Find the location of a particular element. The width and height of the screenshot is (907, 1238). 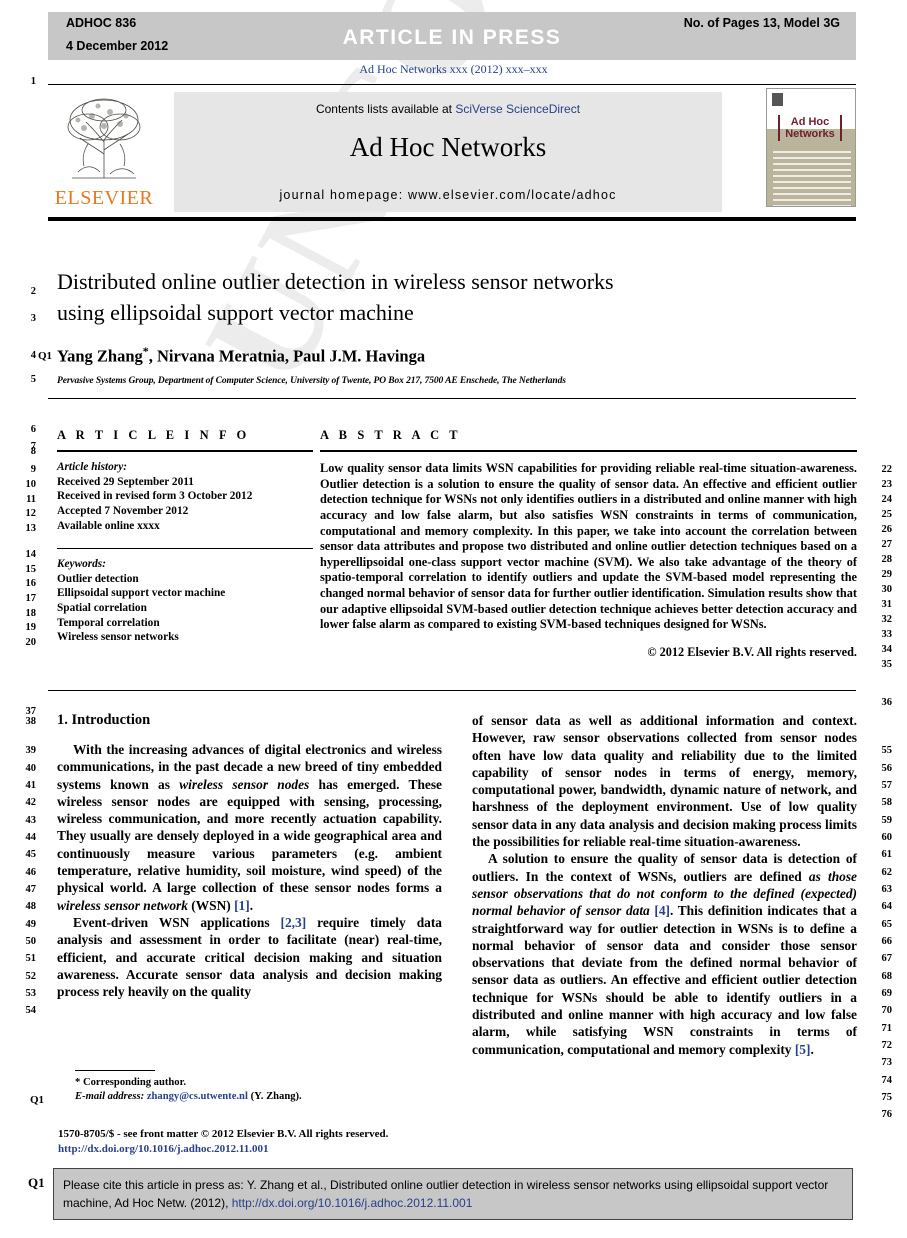

line-number-left: 49 is located at coordinates (31, 924).